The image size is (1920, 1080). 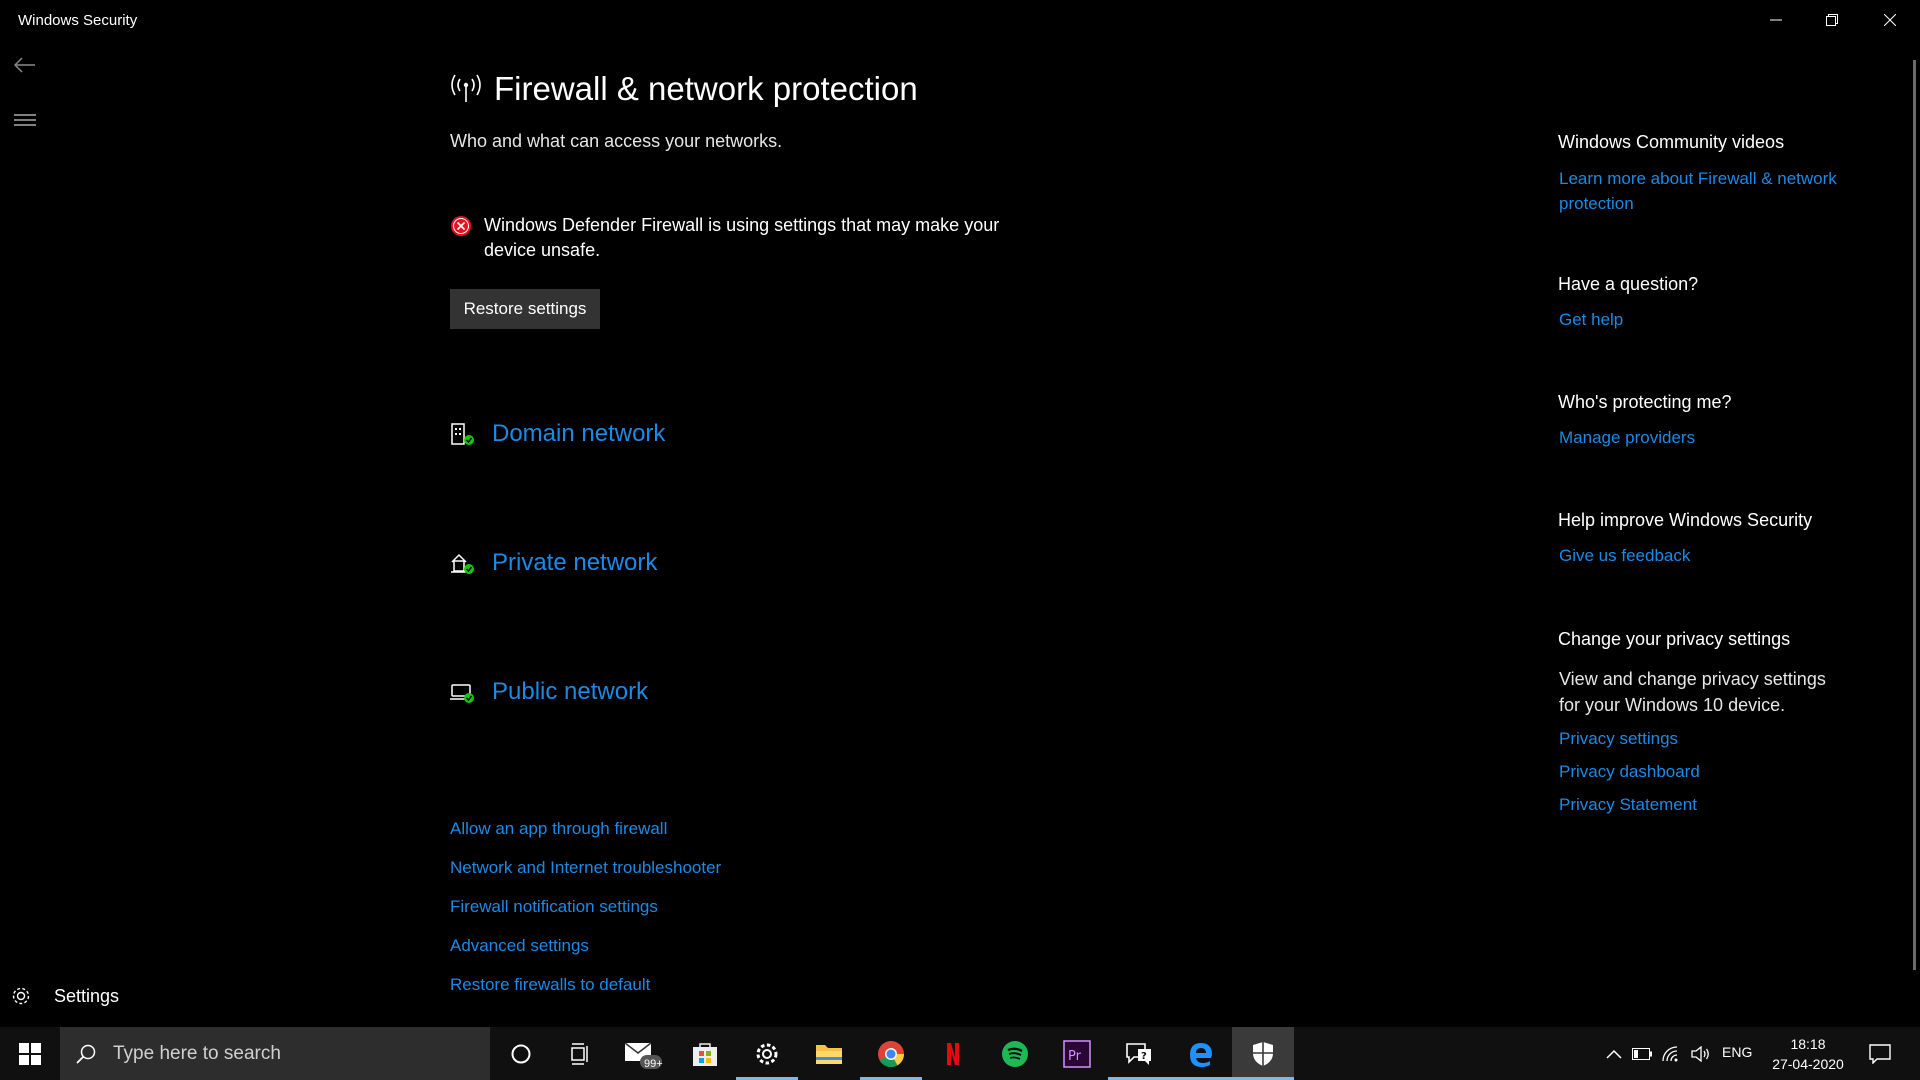 What do you see at coordinates (466, 88) in the screenshot?
I see `firewall-antenna-icon` at bounding box center [466, 88].